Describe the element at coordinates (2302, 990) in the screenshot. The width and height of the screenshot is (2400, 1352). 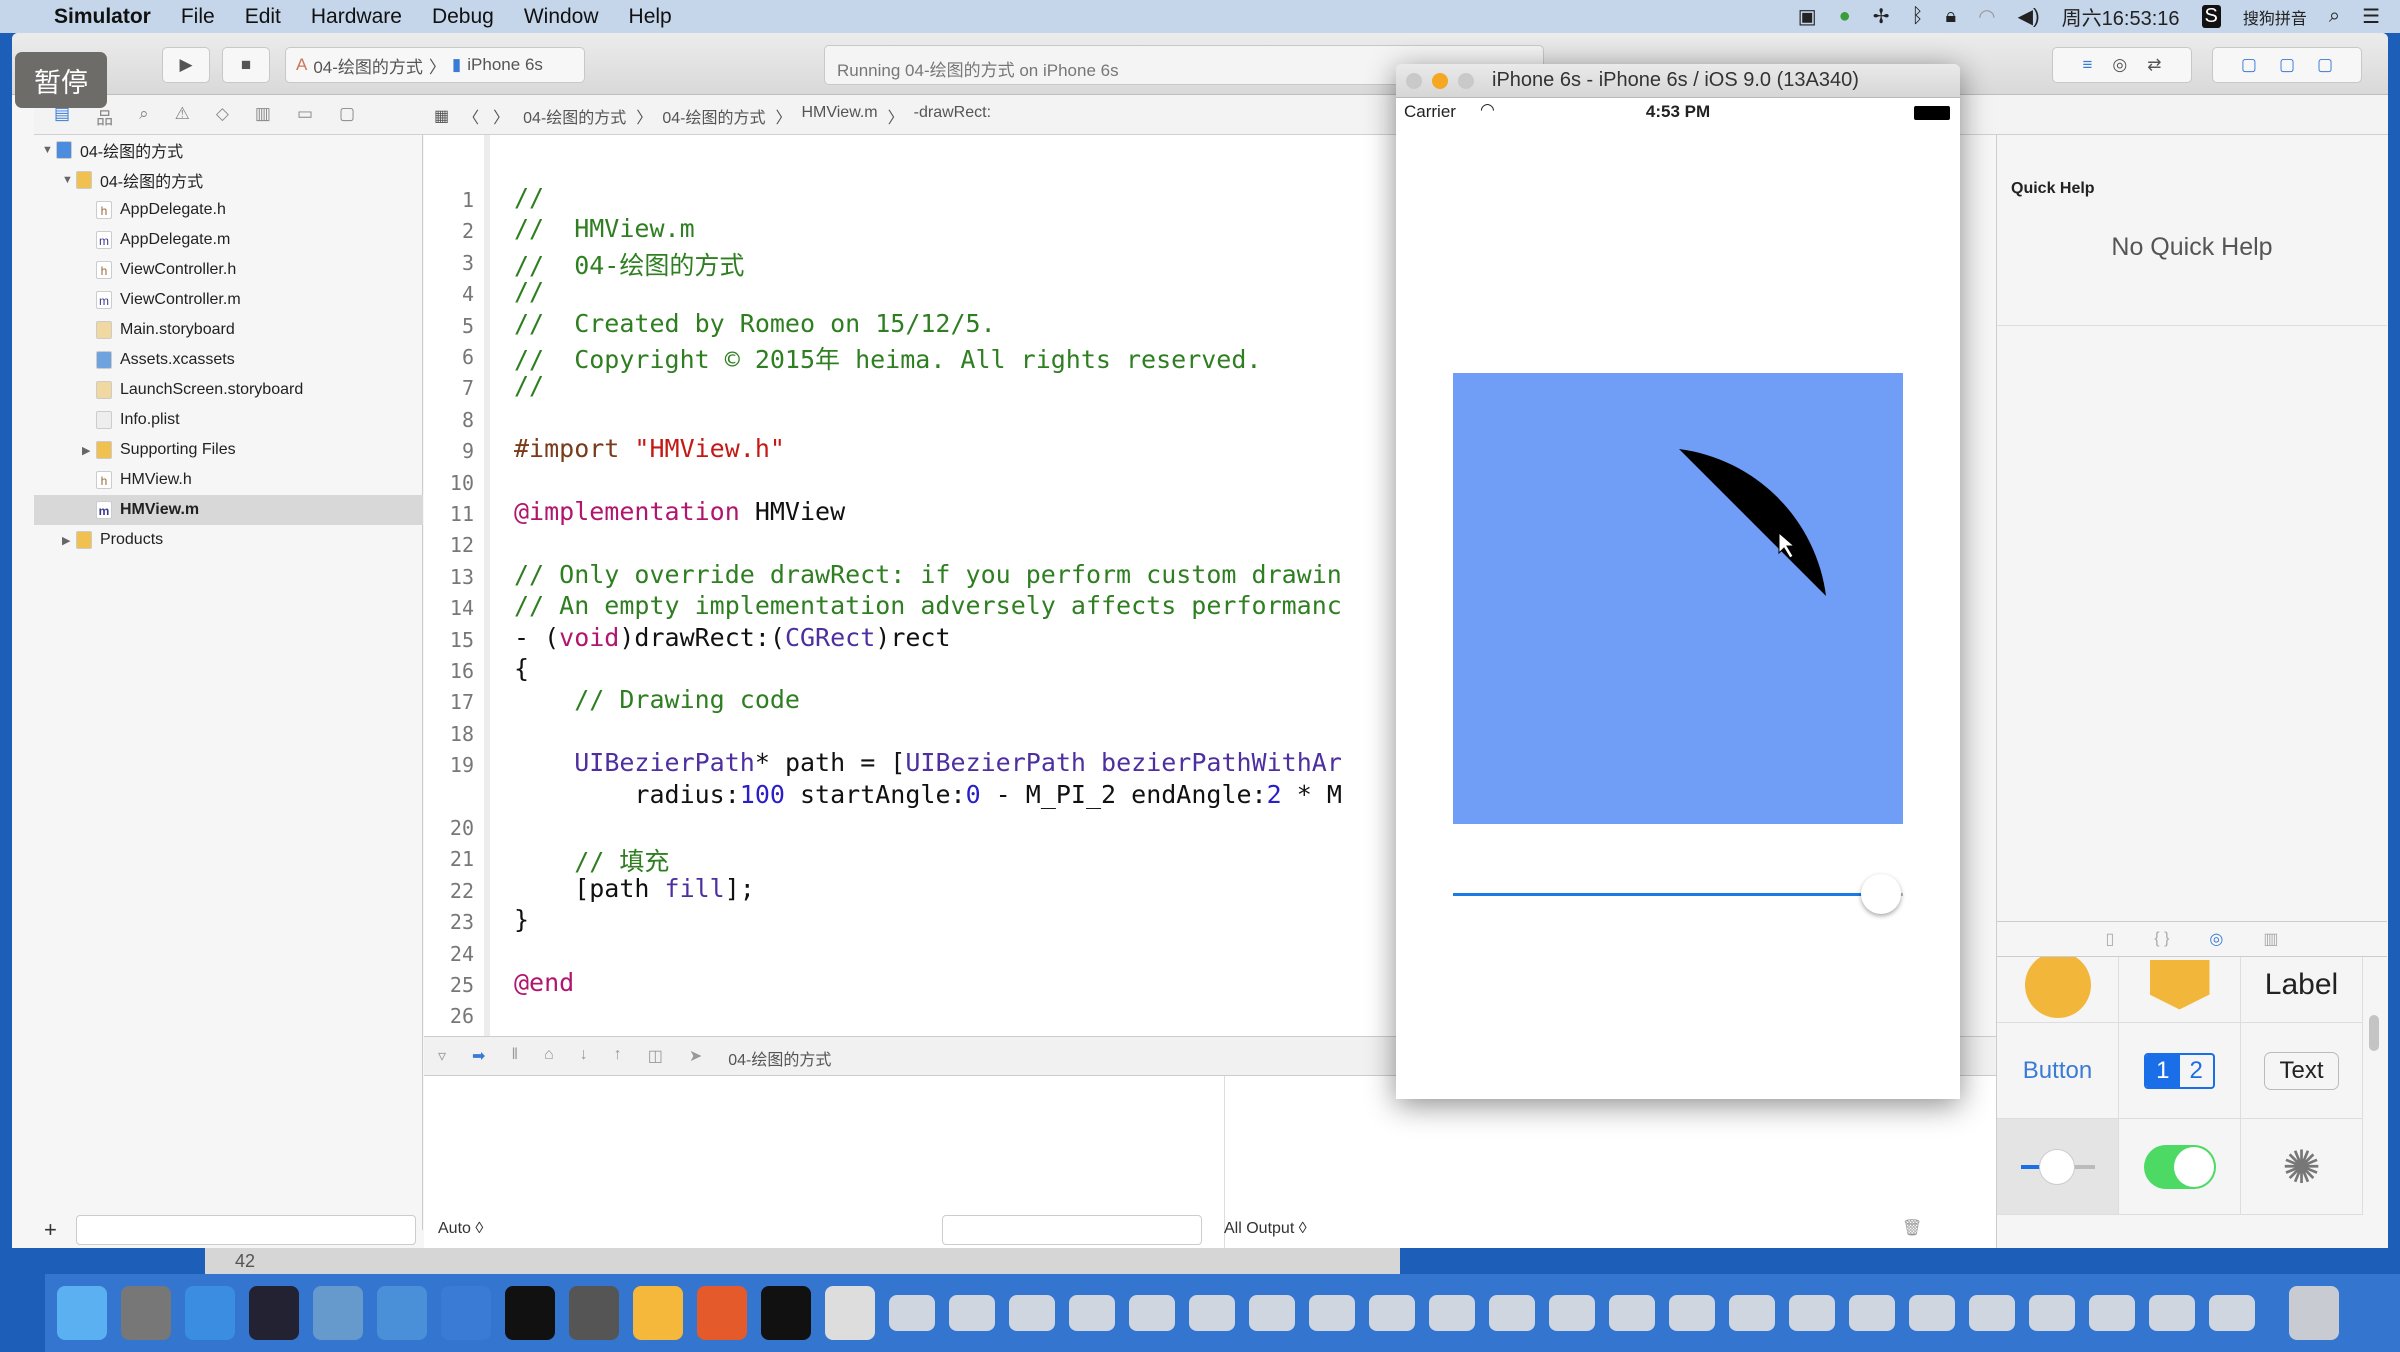
I see `library-label: Label` at that location.